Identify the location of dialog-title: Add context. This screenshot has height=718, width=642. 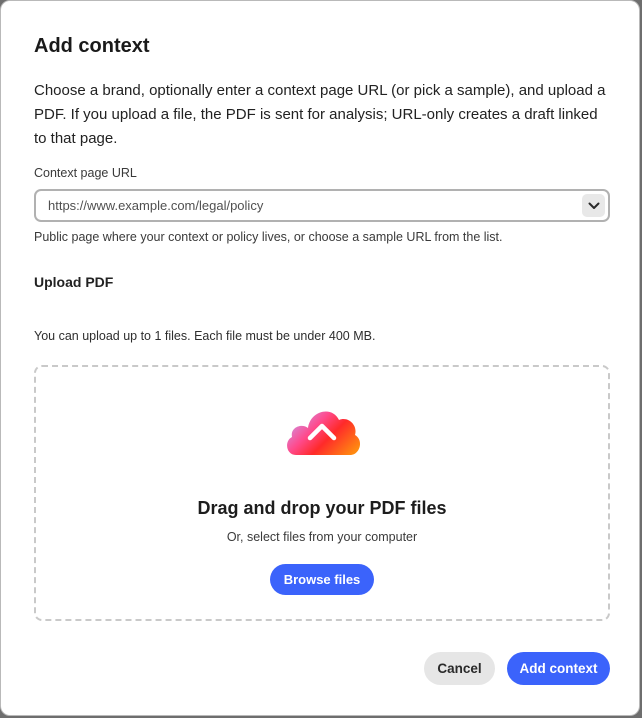
(92, 46).